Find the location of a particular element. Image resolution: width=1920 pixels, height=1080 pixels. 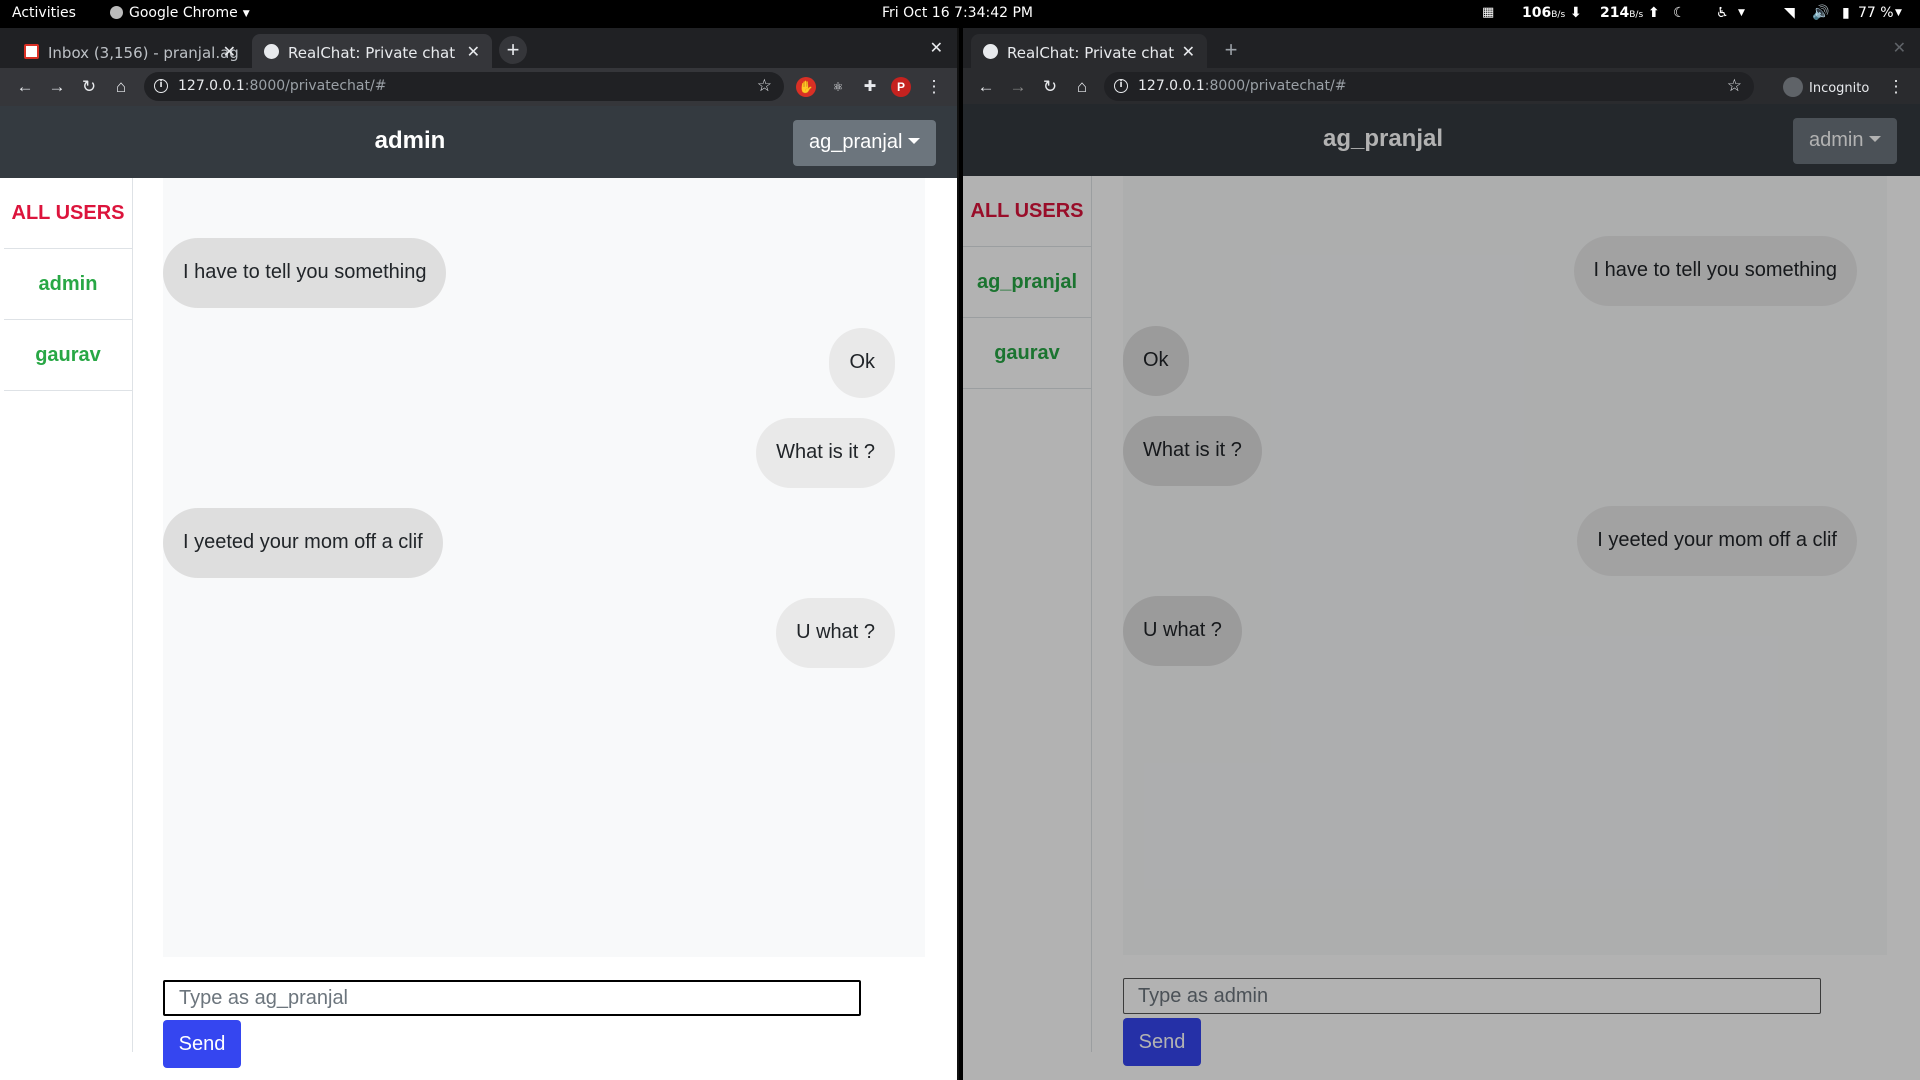

chat-partner-dropdown: ag_pranjal is located at coordinates (865, 143).